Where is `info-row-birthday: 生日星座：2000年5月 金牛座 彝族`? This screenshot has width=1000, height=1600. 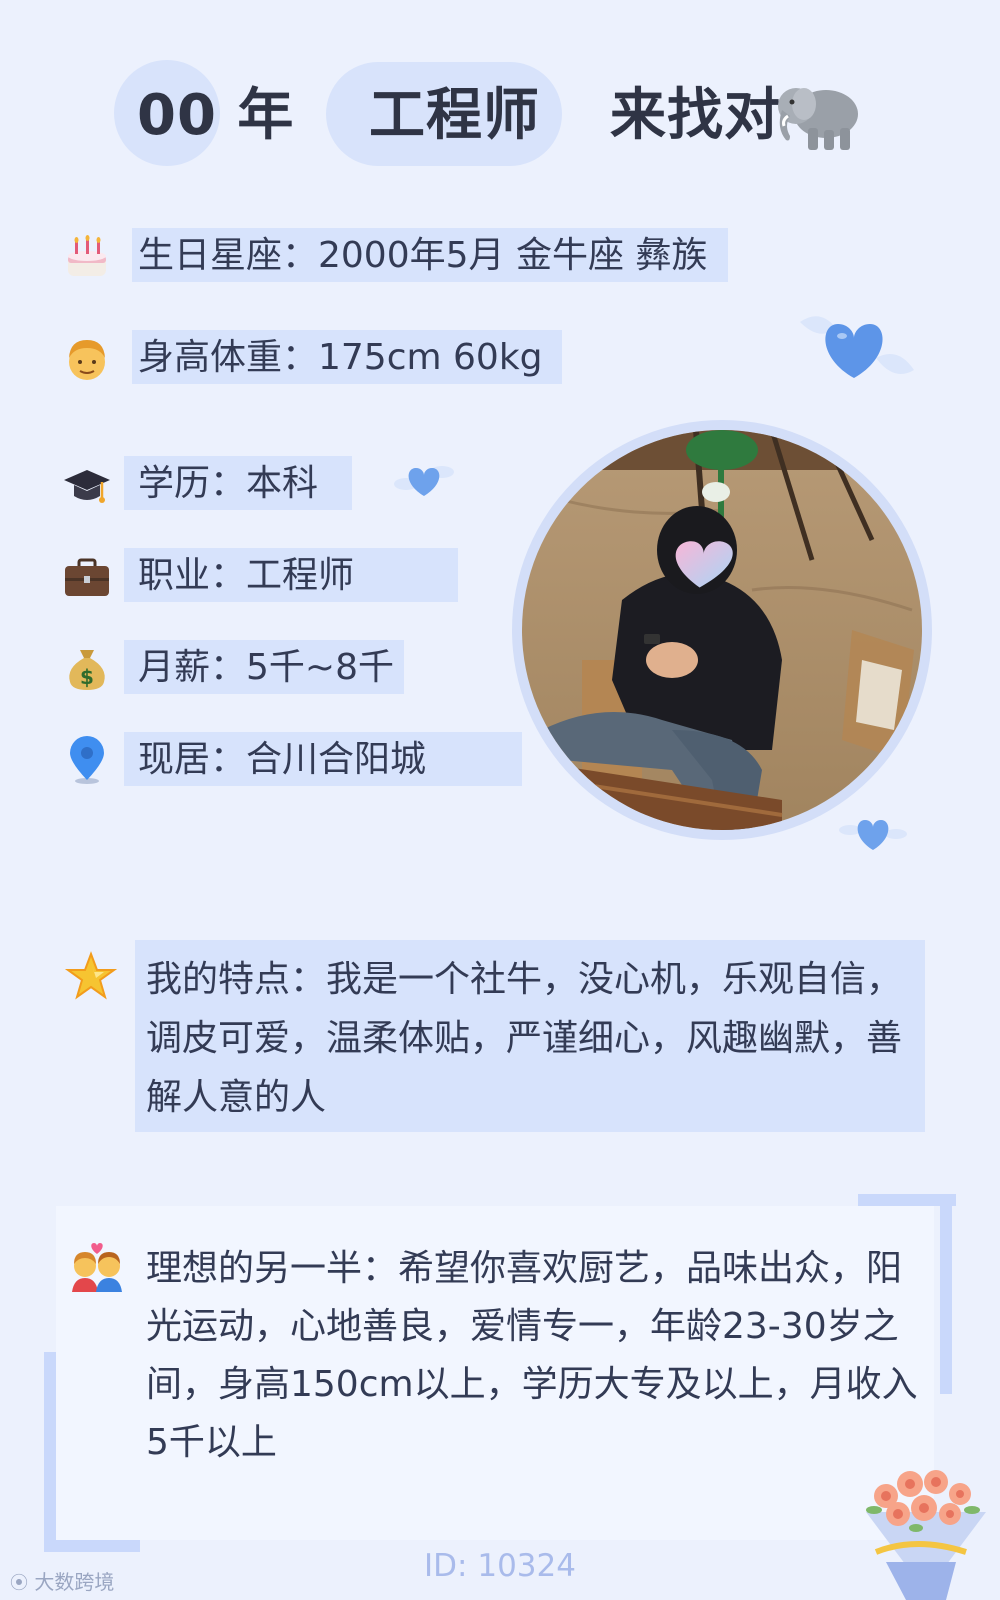
info-row-birthday: 生日星座：2000年5月 金牛座 彝族 is located at coordinates (395, 256).